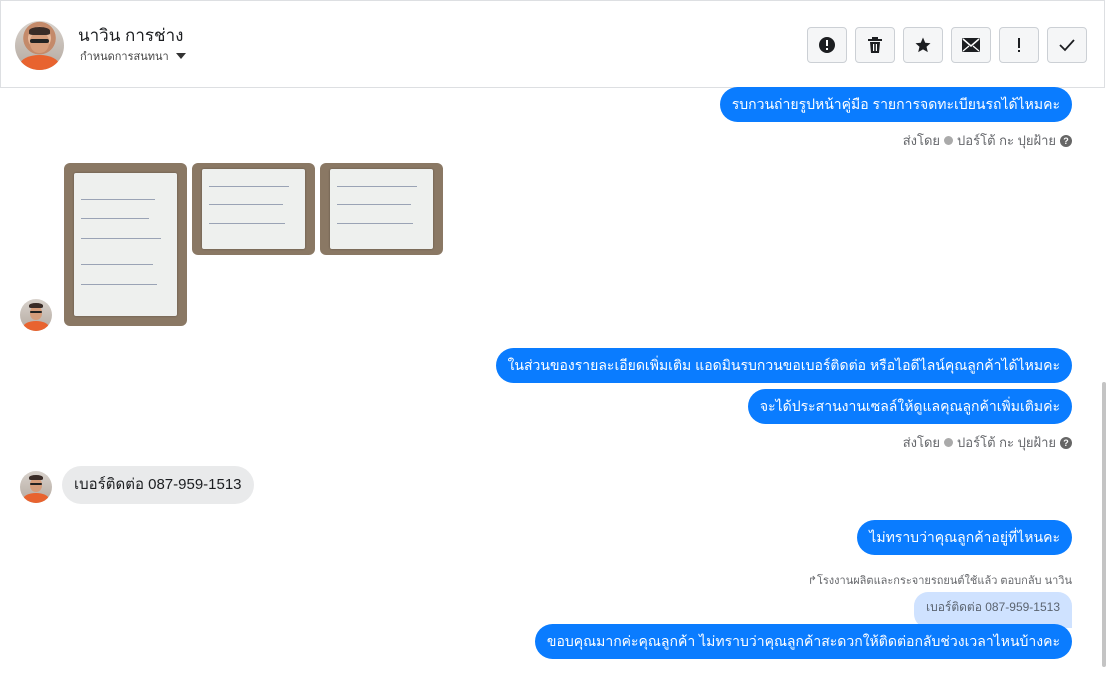  What do you see at coordinates (1104, 524) in the screenshot?
I see `scrollbar` at bounding box center [1104, 524].